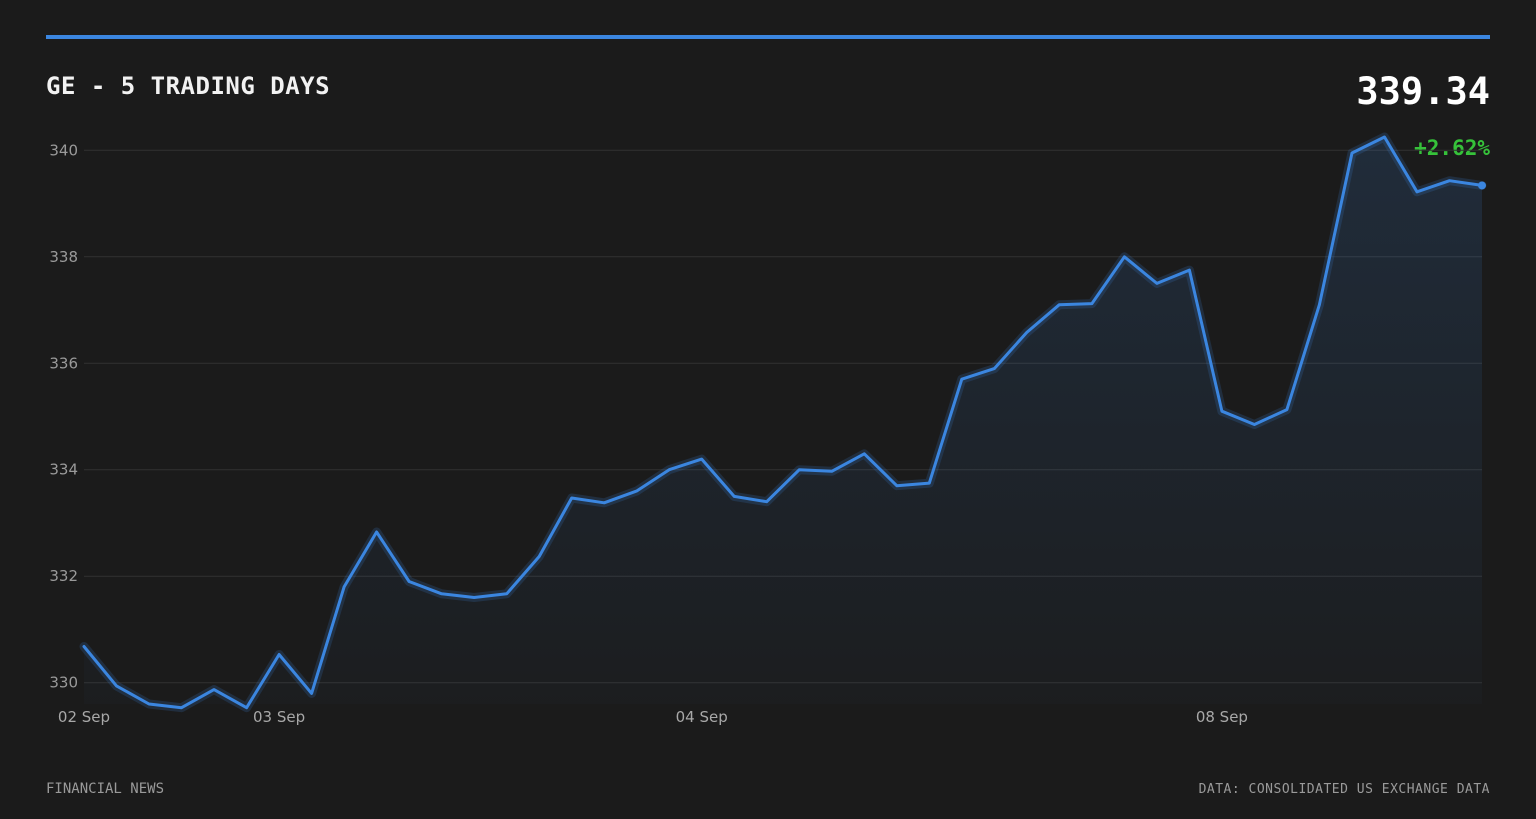  I want to click on price-points, so click(1482, 185).